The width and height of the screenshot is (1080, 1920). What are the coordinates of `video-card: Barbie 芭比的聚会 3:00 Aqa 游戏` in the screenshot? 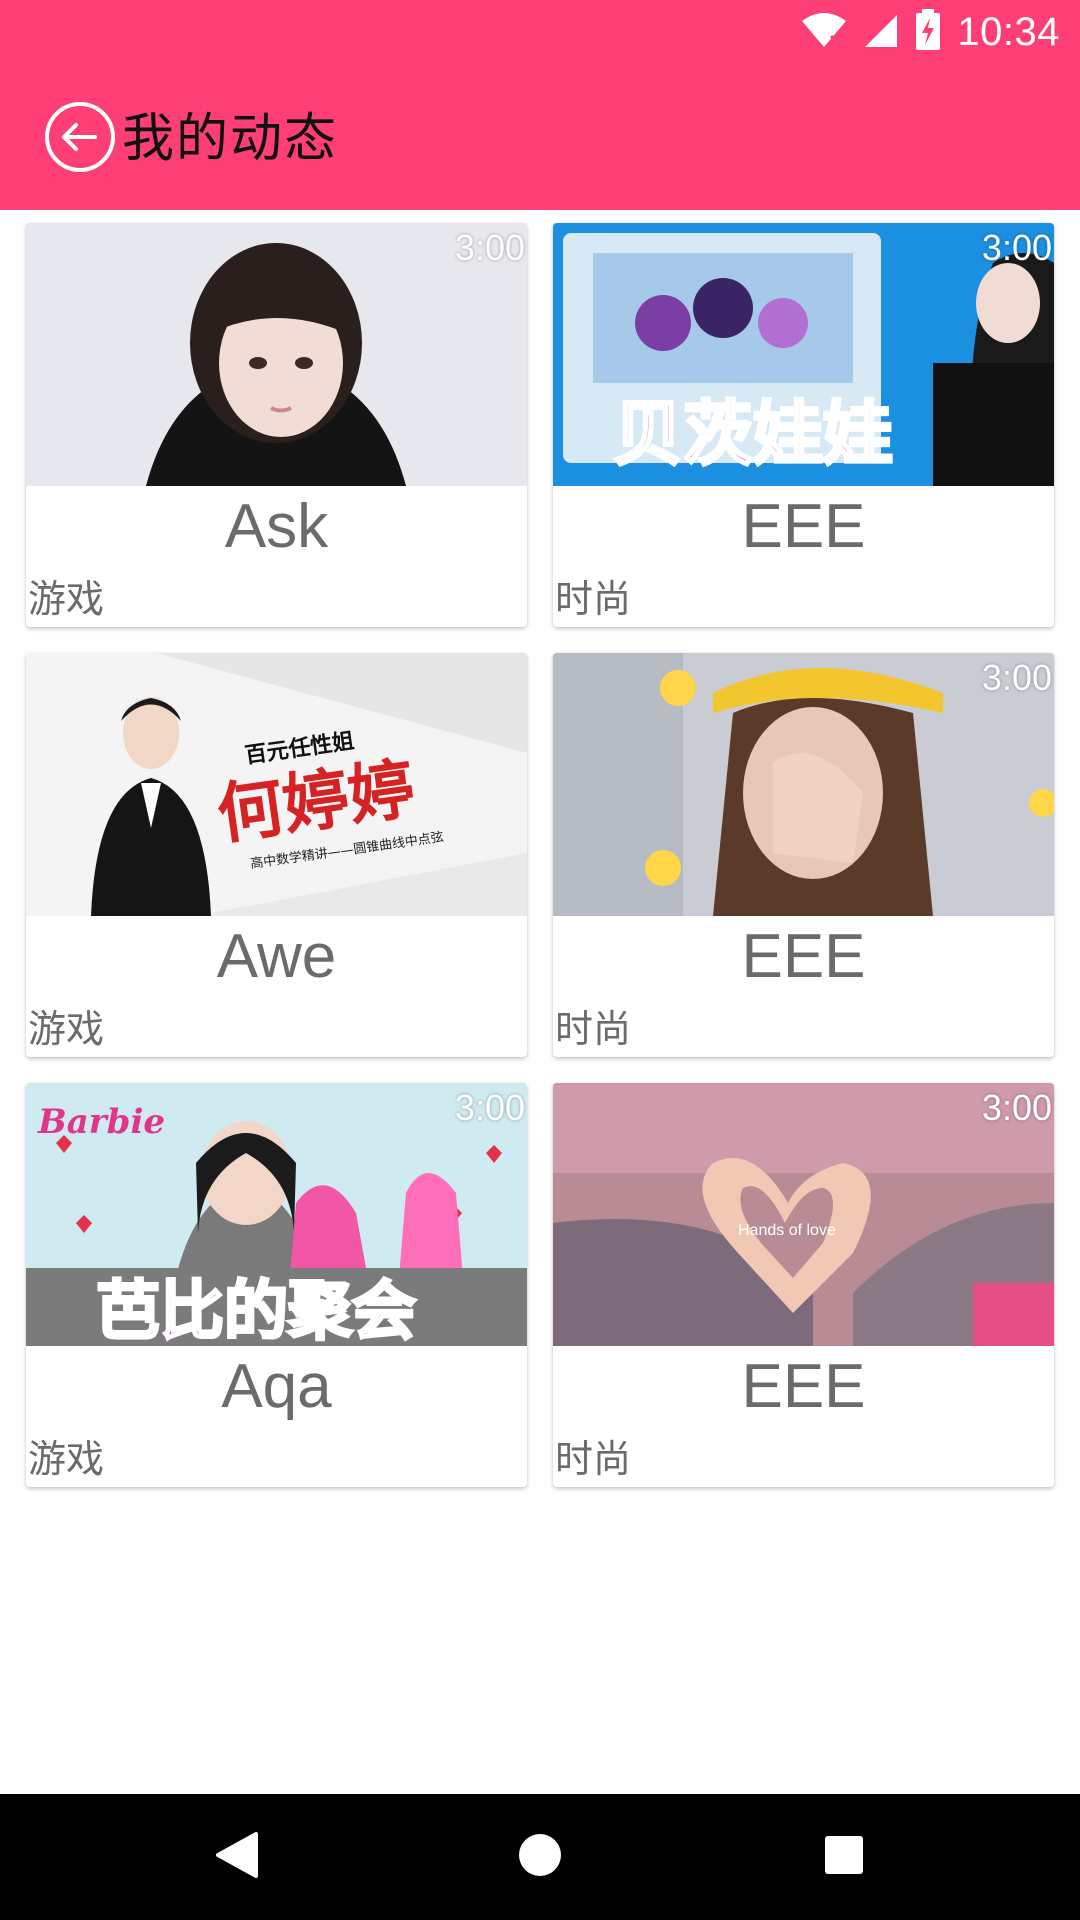 It's located at (276, 1285).